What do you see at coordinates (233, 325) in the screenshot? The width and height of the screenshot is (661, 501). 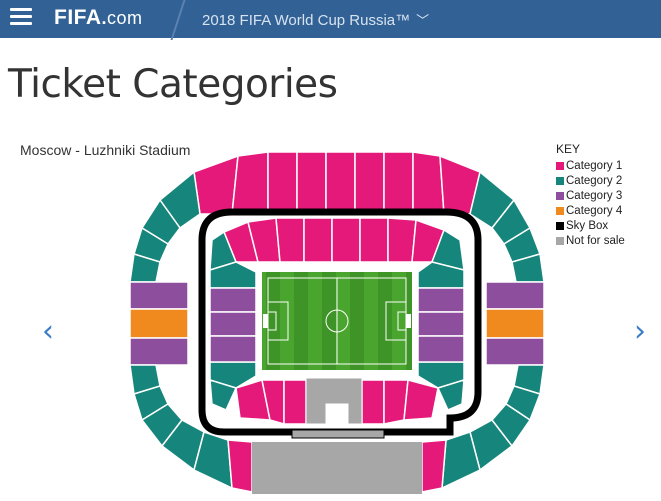 I see `lower-tier-west` at bounding box center [233, 325].